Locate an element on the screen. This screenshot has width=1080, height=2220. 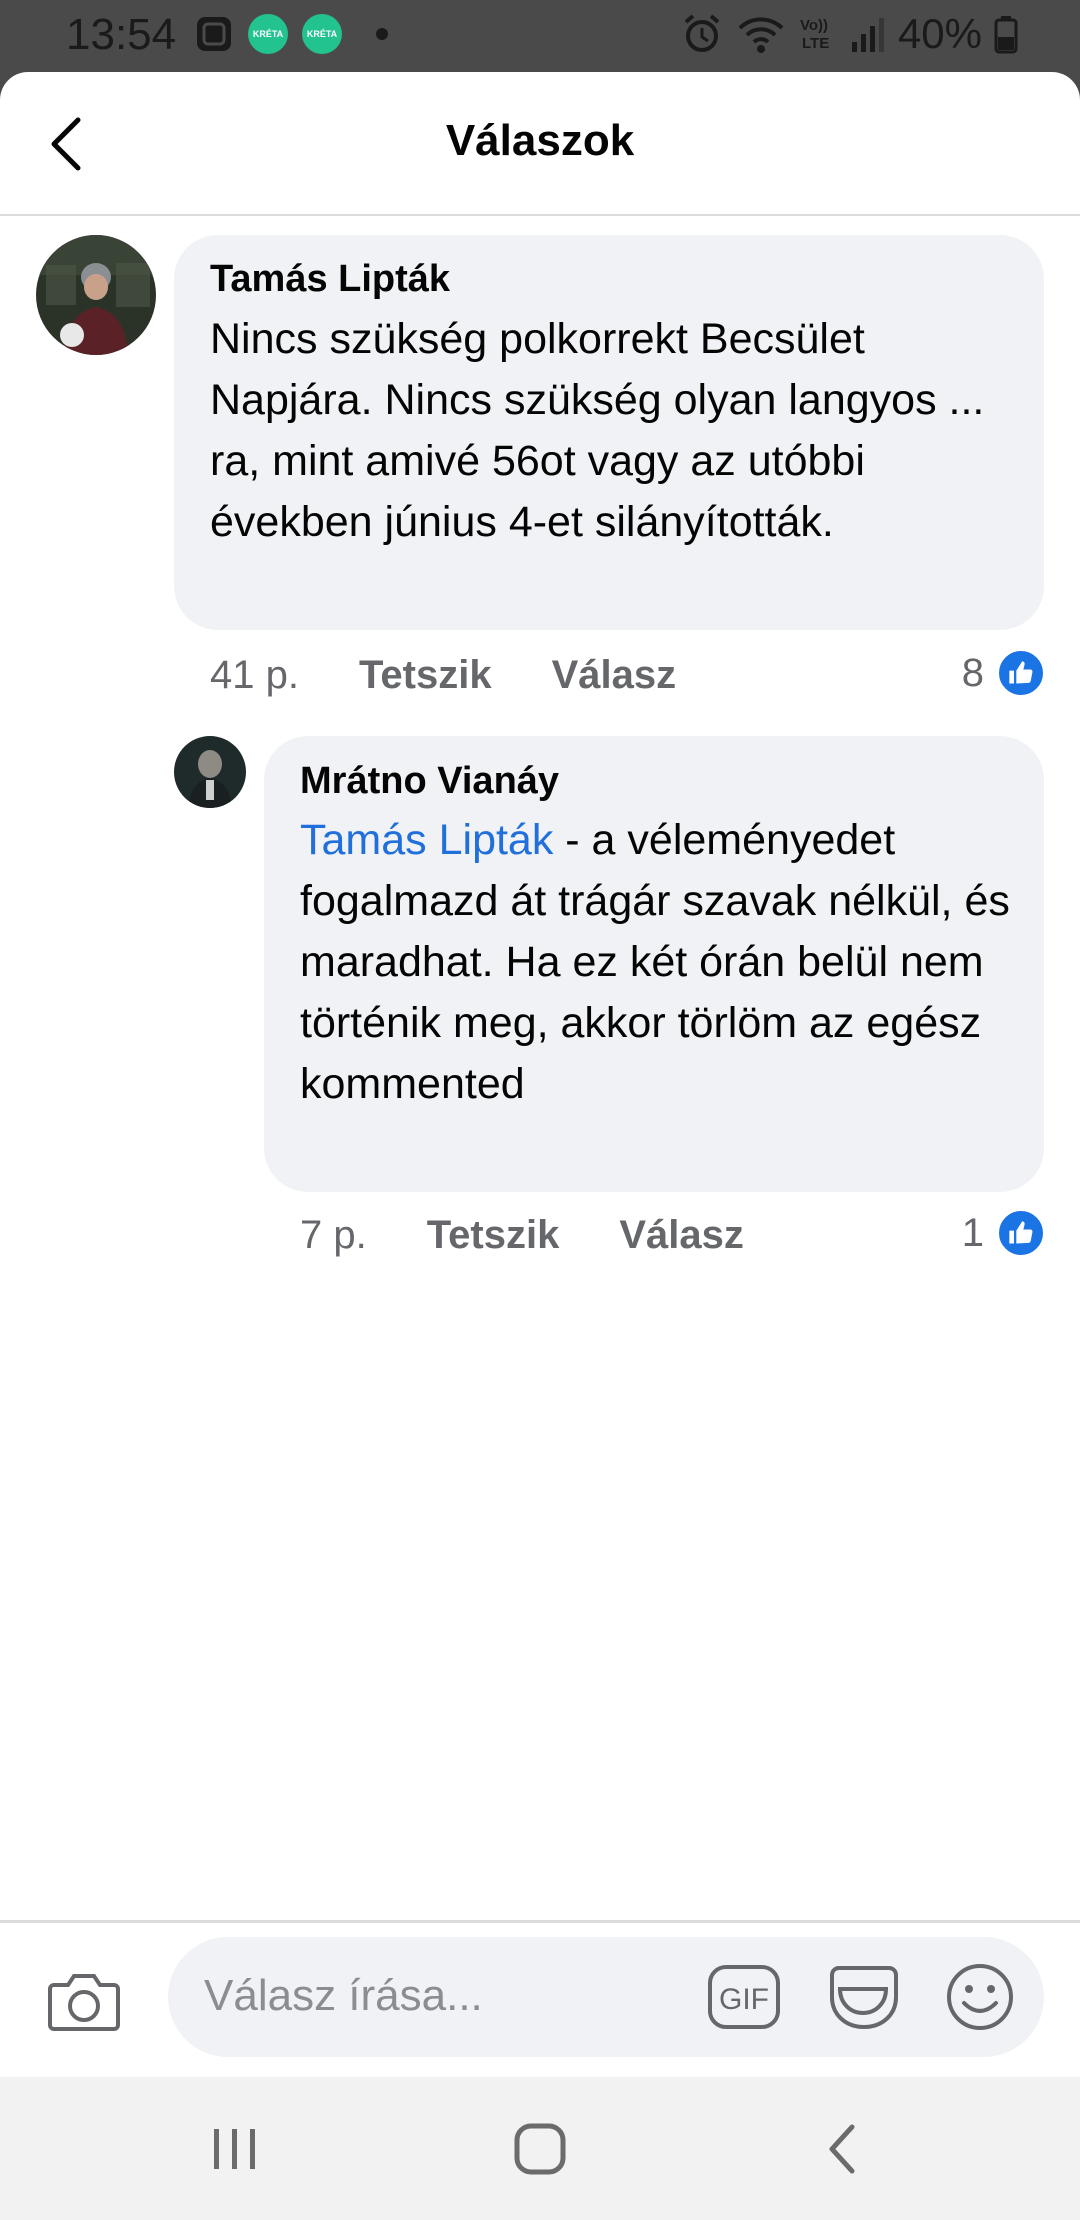
back-icon is located at coordinates (842, 2149).